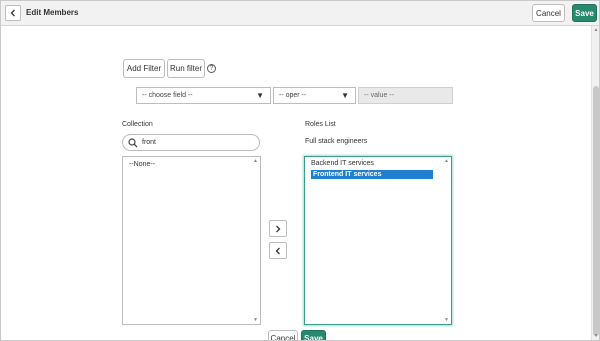 The height and width of the screenshot is (341, 600). Describe the element at coordinates (405, 95) in the screenshot. I see `value-input: -- value --` at that location.